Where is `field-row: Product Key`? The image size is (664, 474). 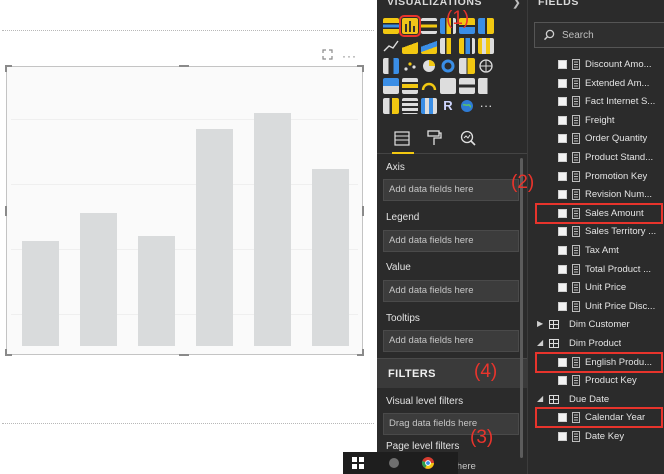 field-row: Product Key is located at coordinates (596, 381).